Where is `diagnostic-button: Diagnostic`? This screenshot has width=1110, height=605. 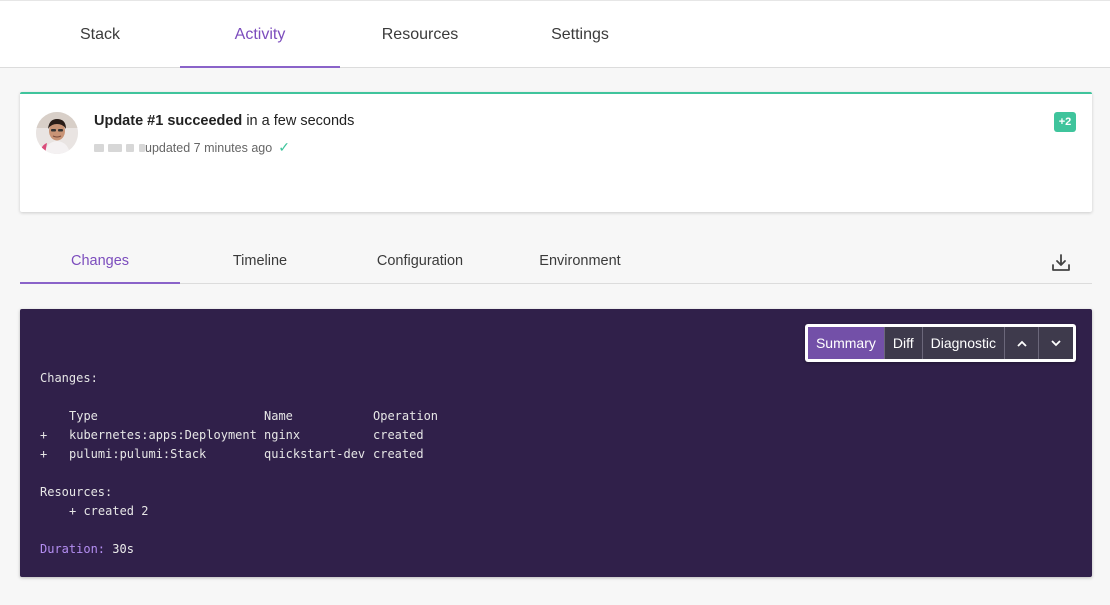
diagnostic-button: Diagnostic is located at coordinates (963, 343).